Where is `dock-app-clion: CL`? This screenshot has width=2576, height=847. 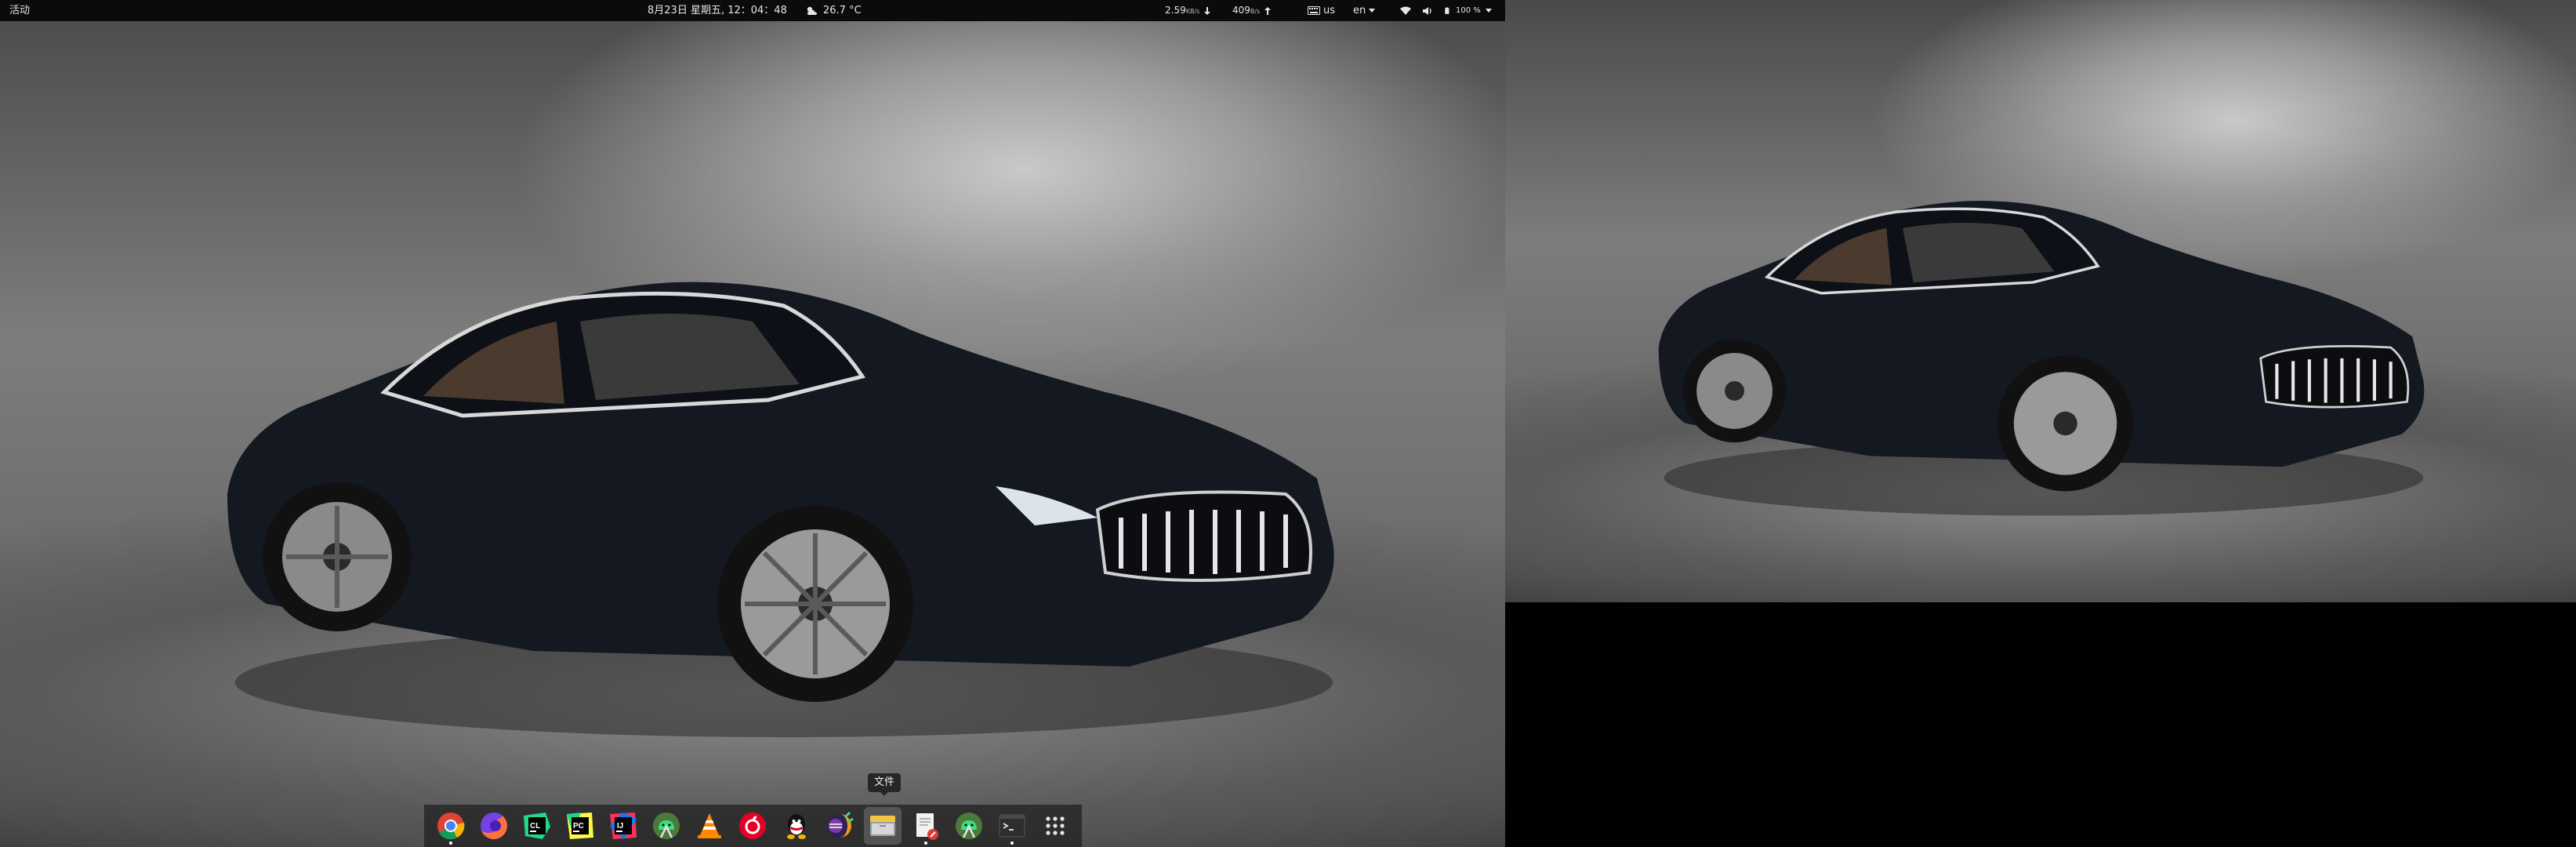
dock-app-clion: CL is located at coordinates (537, 826).